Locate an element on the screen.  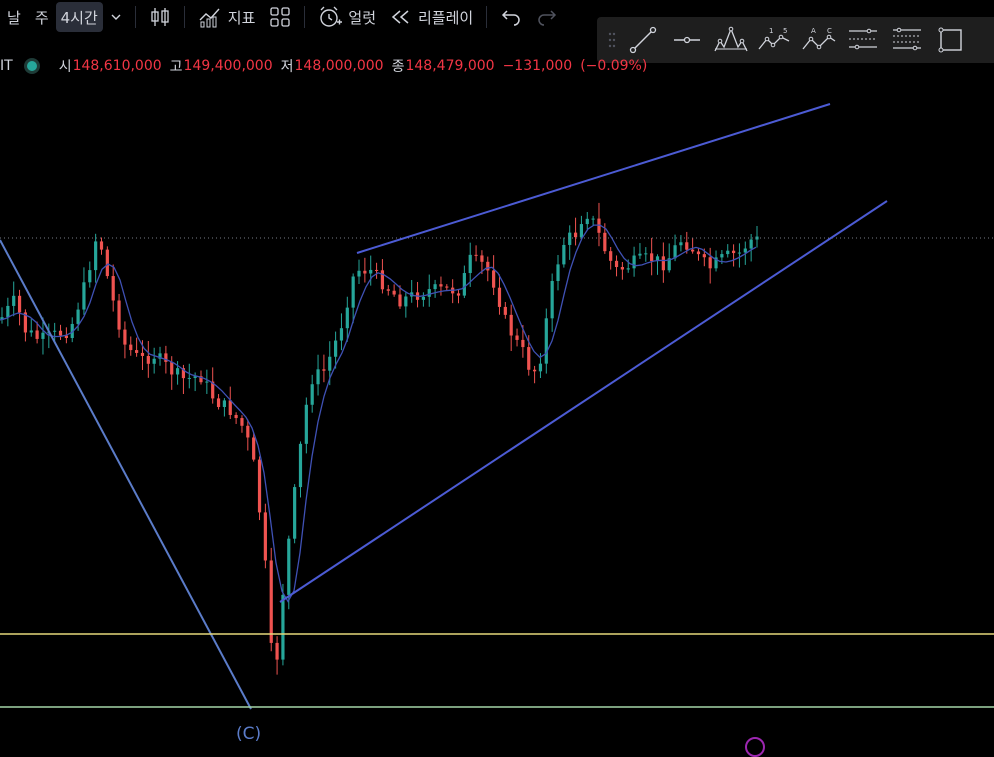
symbol-name: IT is located at coordinates (6, 66).